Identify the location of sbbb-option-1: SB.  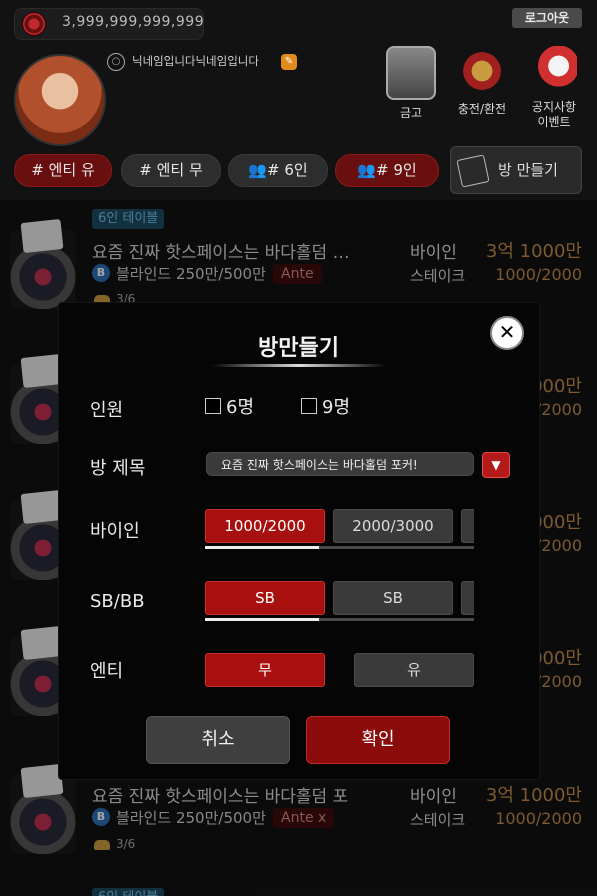
(265, 598).